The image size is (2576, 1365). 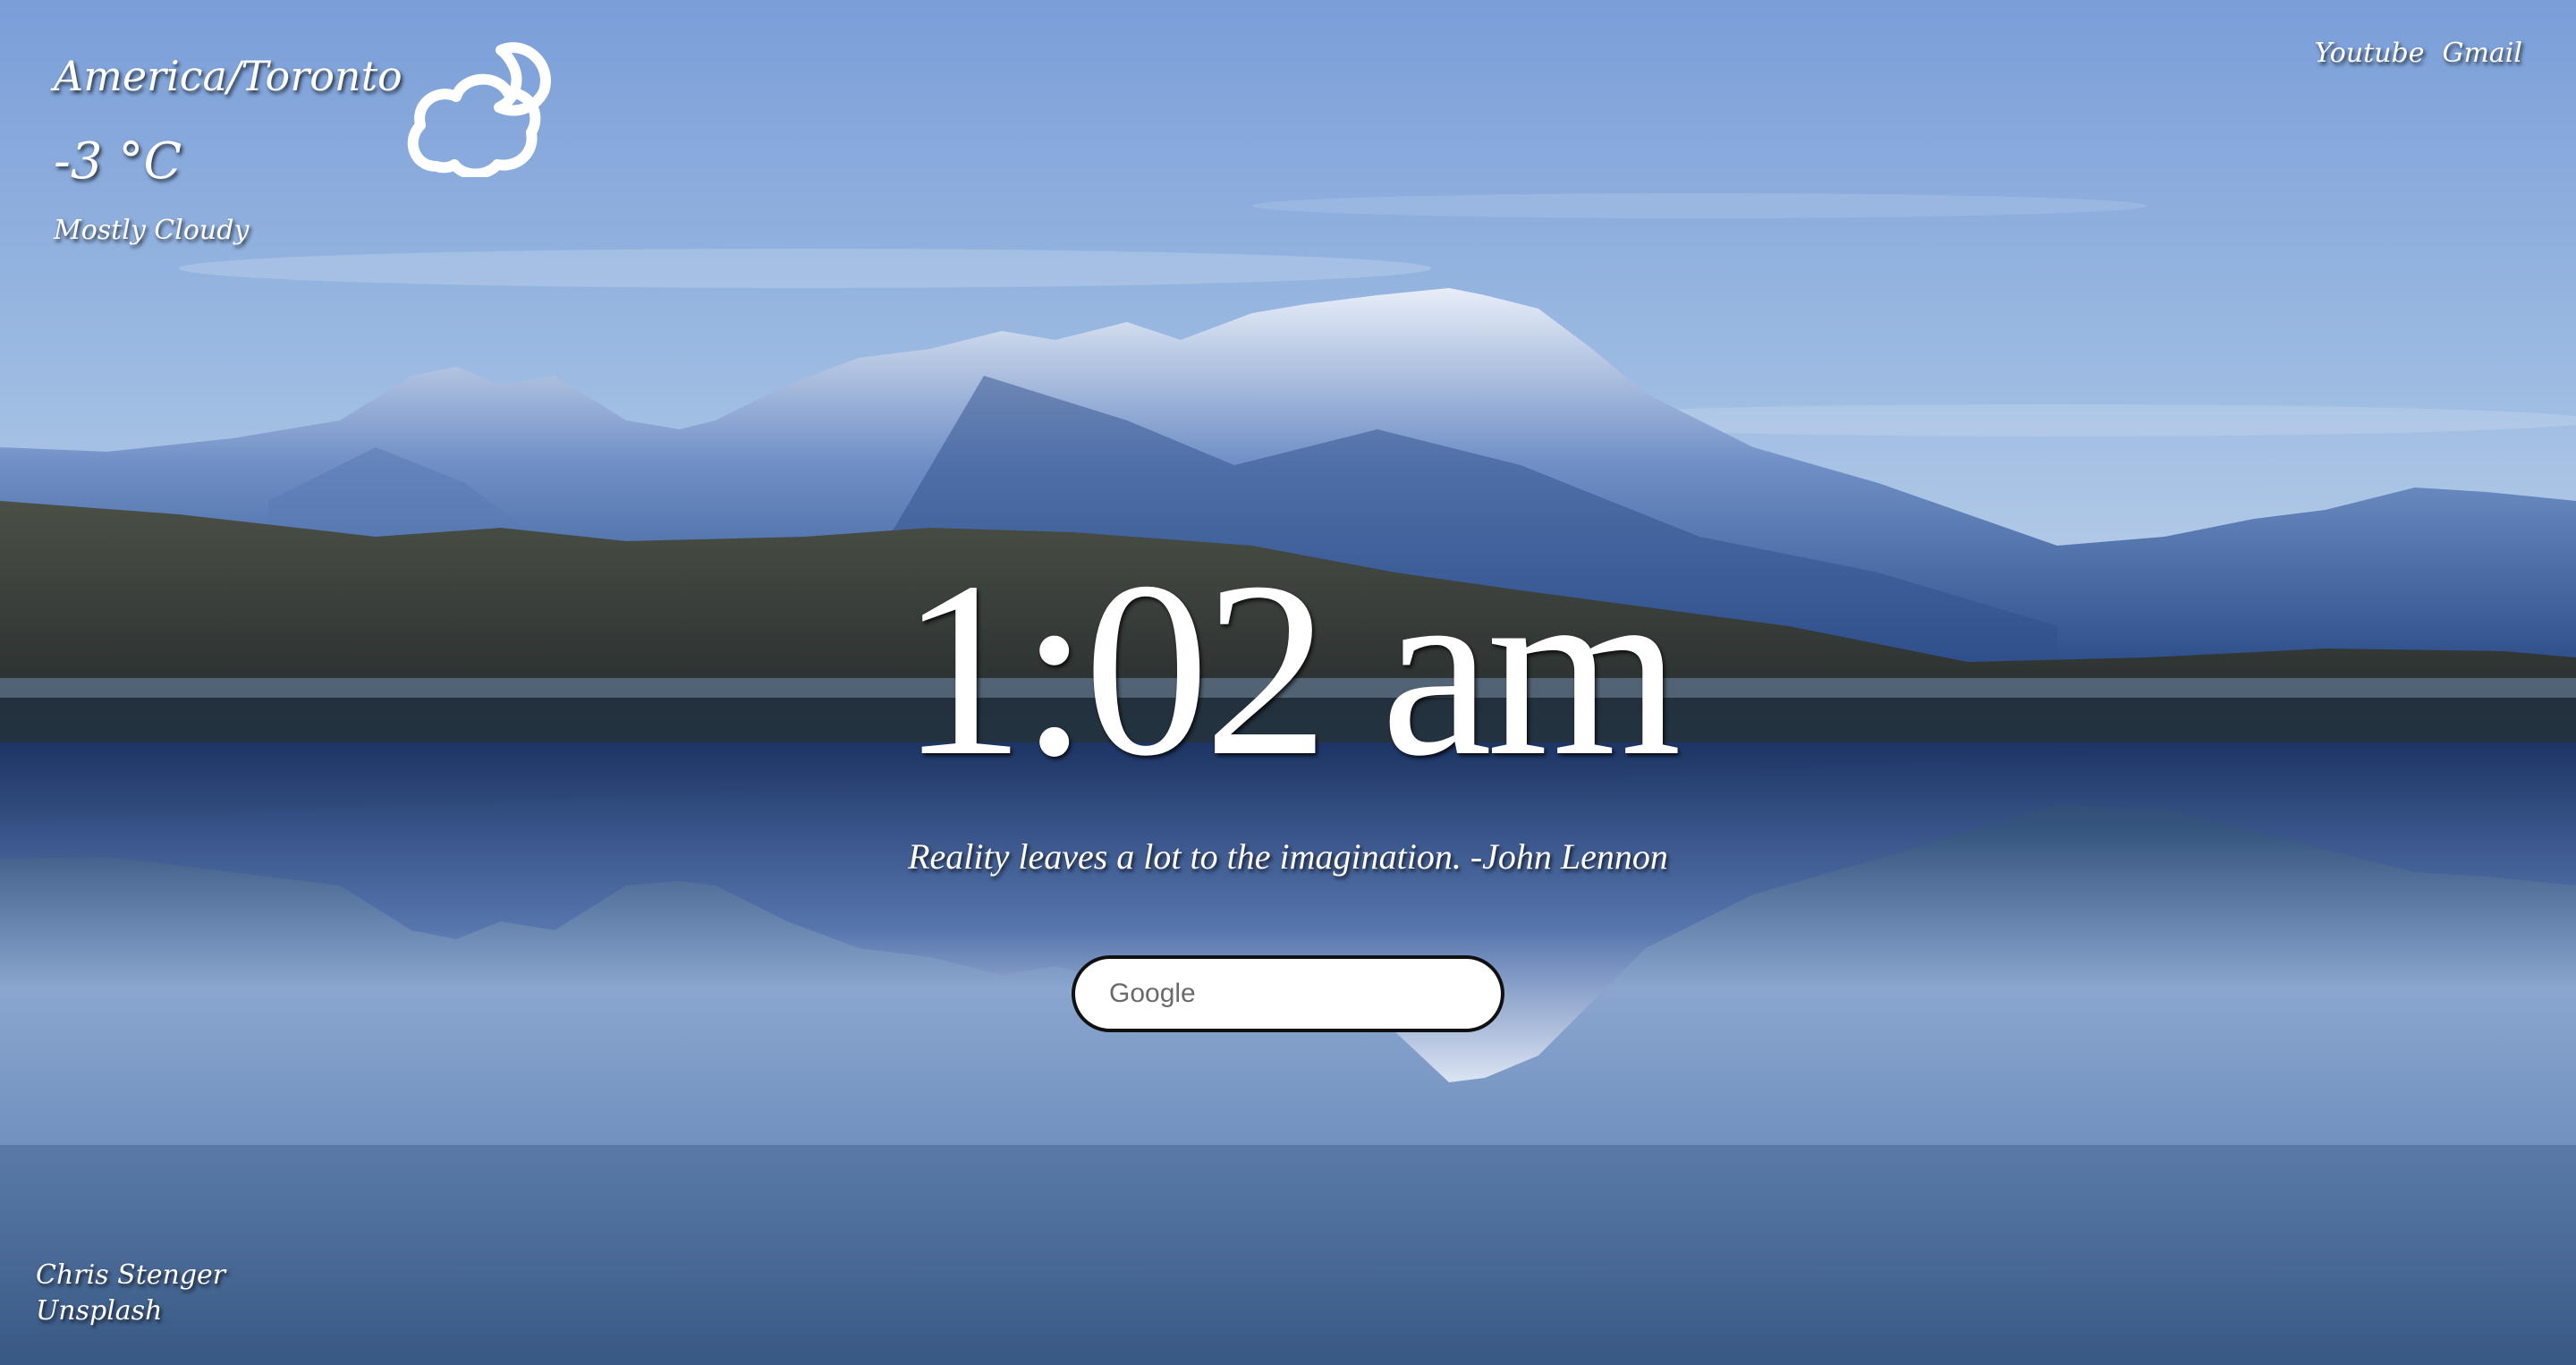 I want to click on quick-links: Youtube Gmail, so click(x=2418, y=53).